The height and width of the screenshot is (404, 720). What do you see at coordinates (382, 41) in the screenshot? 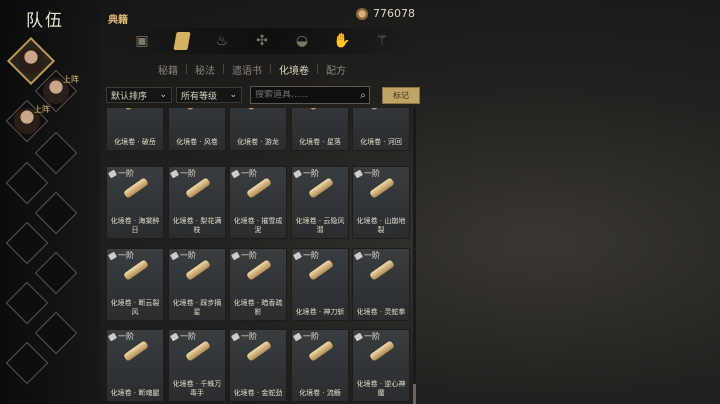
I see `figure-icon: ⚚` at bounding box center [382, 41].